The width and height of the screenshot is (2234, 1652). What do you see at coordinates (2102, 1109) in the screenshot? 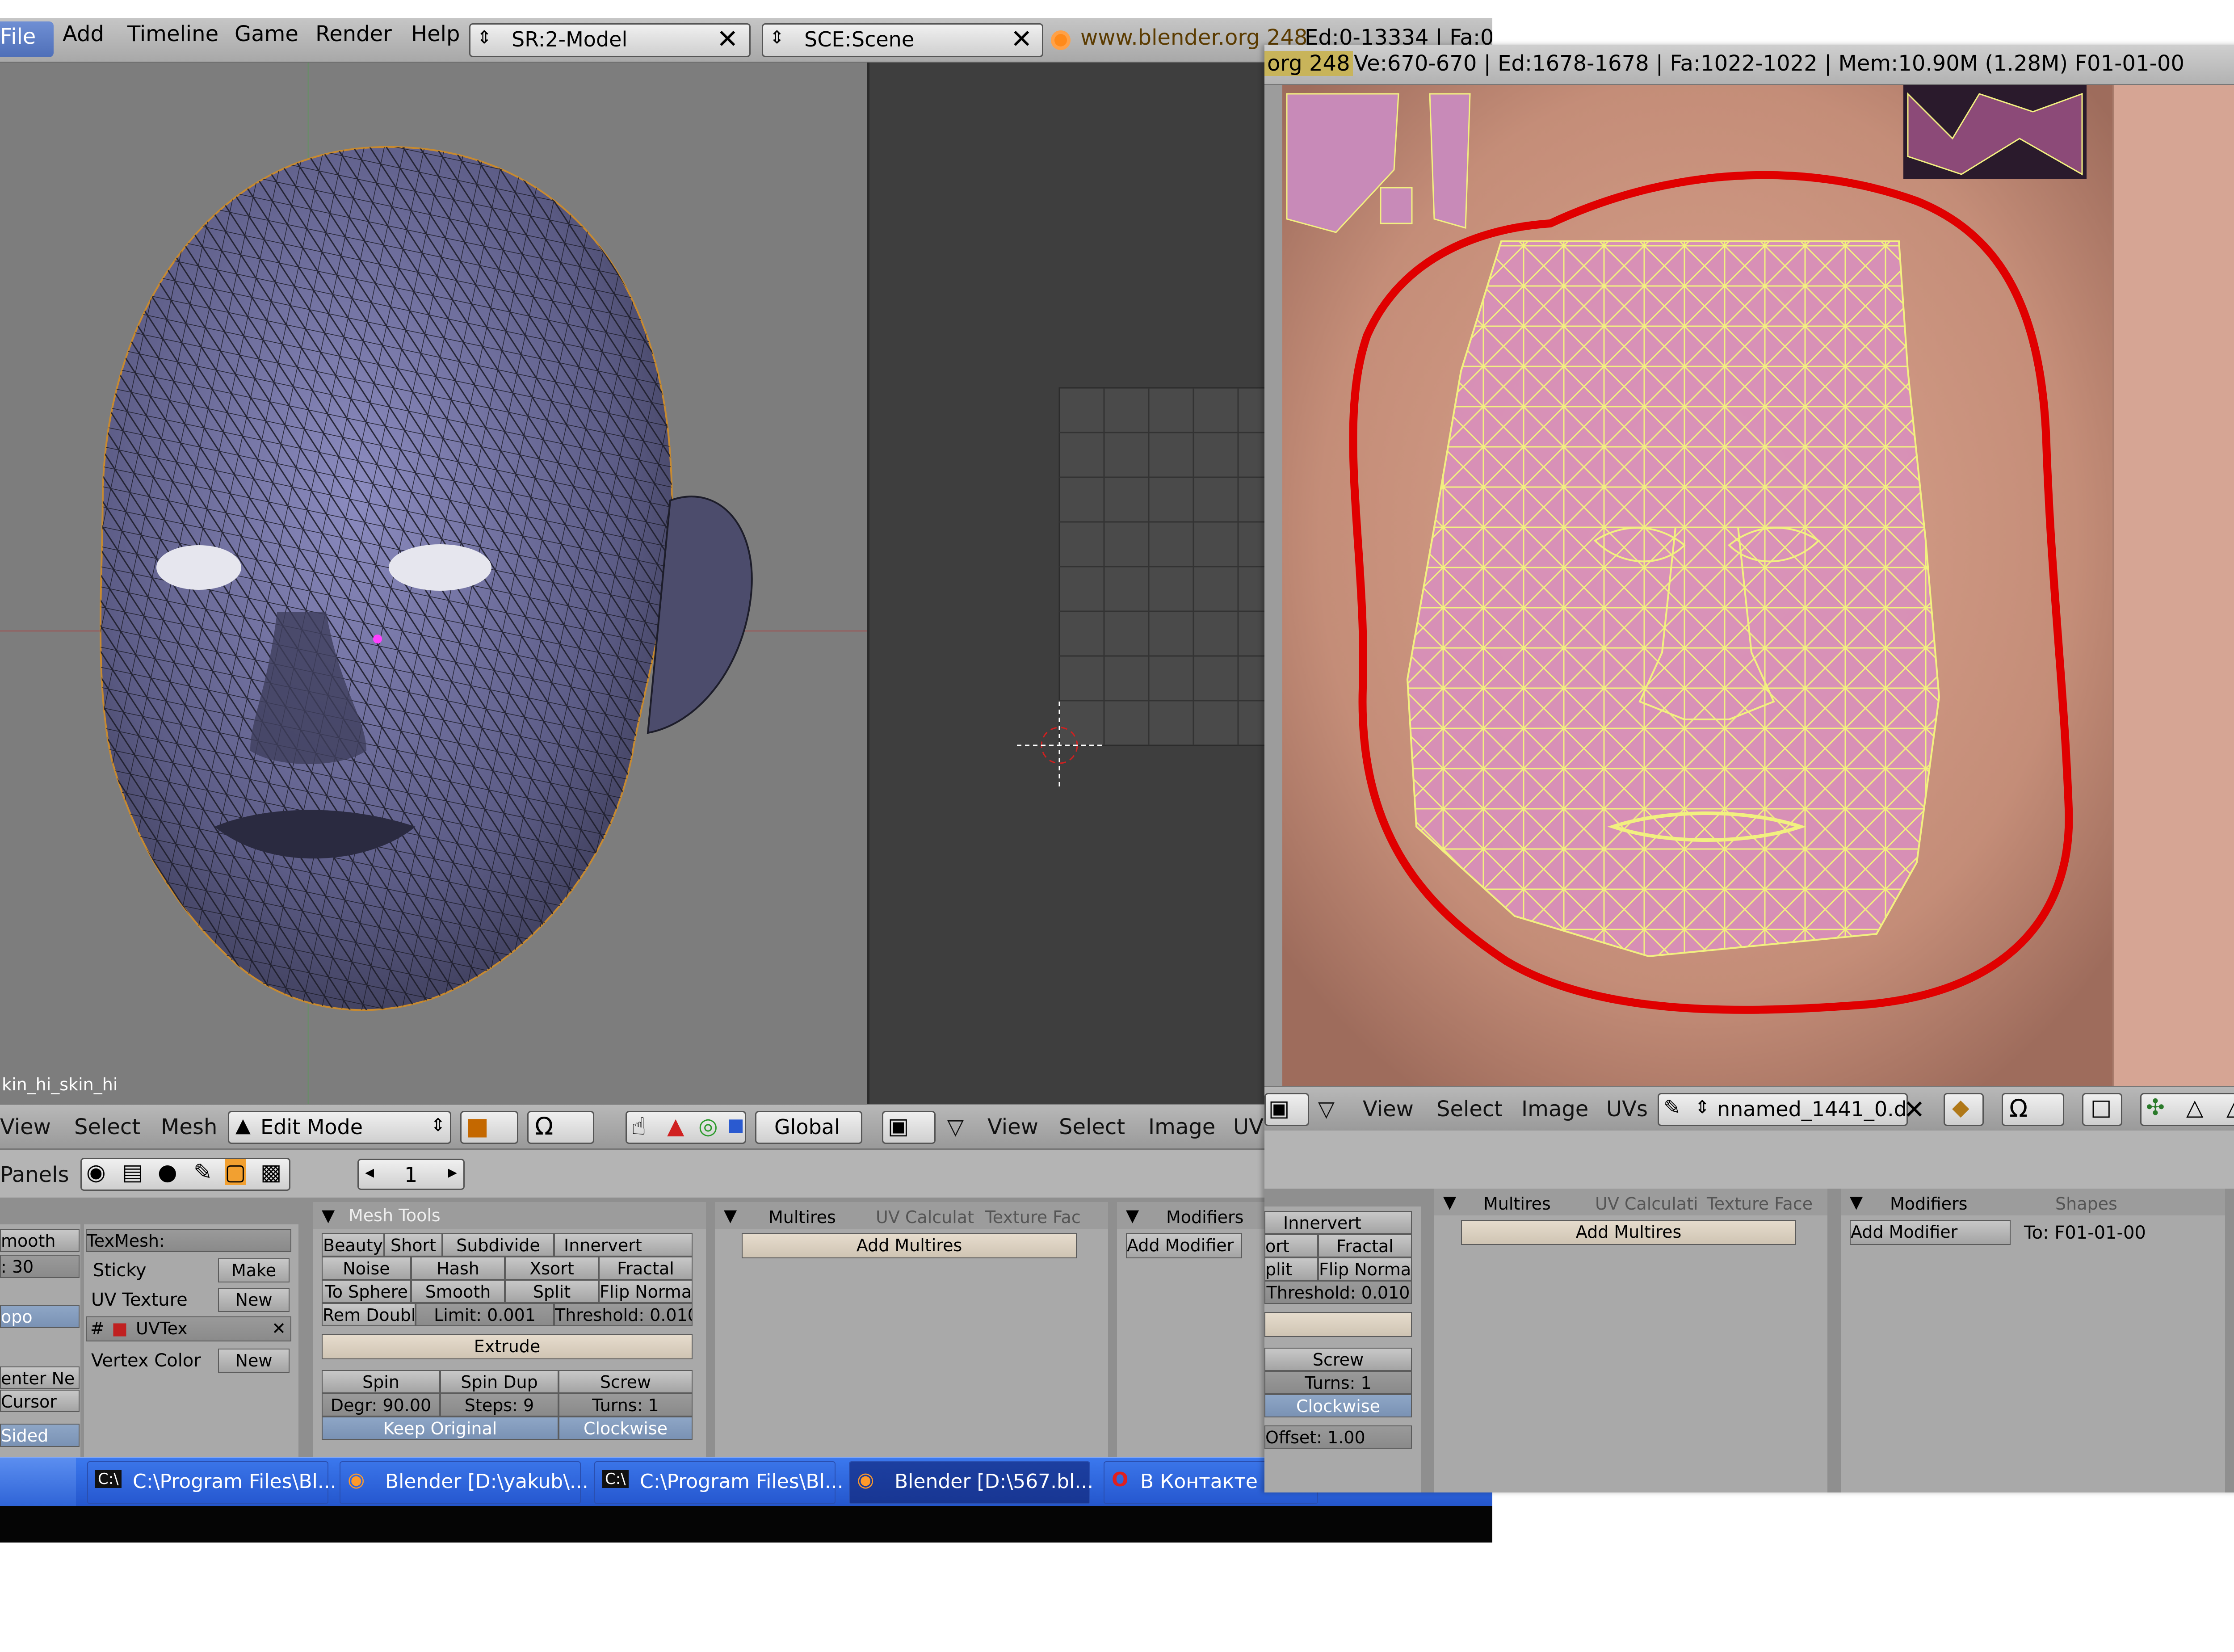
I see `select-mode-toggle: □` at bounding box center [2102, 1109].